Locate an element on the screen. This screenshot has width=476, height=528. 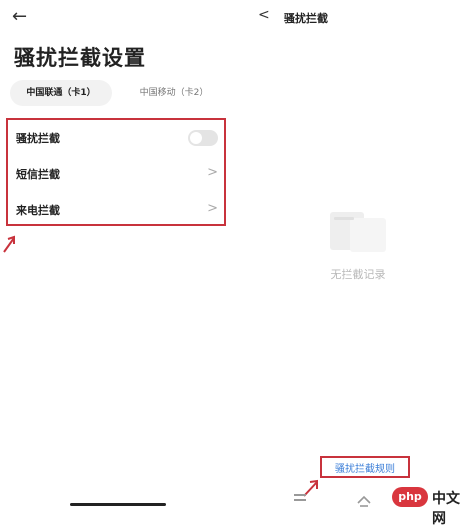
site-watermark-logo: php 中文网 is located at coordinates (432, 506).